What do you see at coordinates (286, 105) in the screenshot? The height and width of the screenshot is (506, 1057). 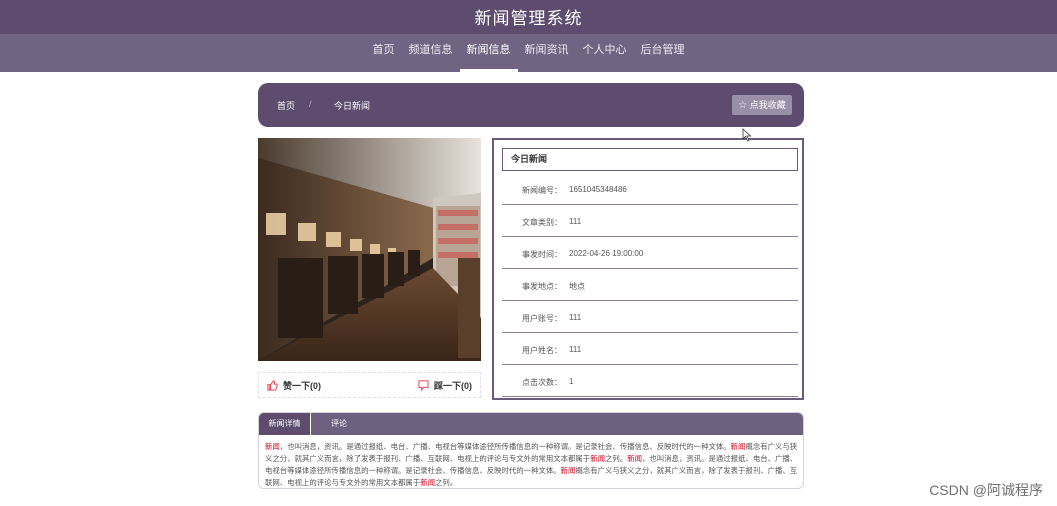 I see `breadcrumb-home: 首页` at bounding box center [286, 105].